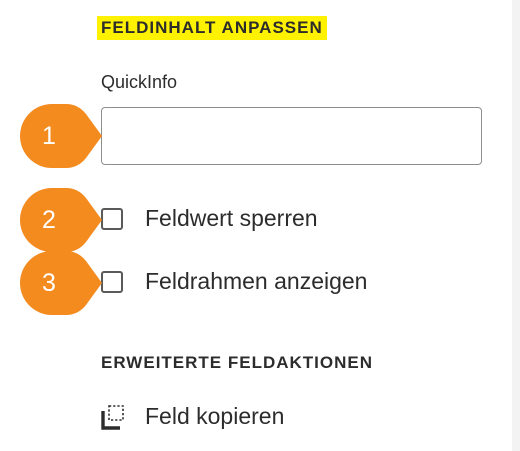  What do you see at coordinates (49, 220) in the screenshot?
I see `callout-number: 2` at bounding box center [49, 220].